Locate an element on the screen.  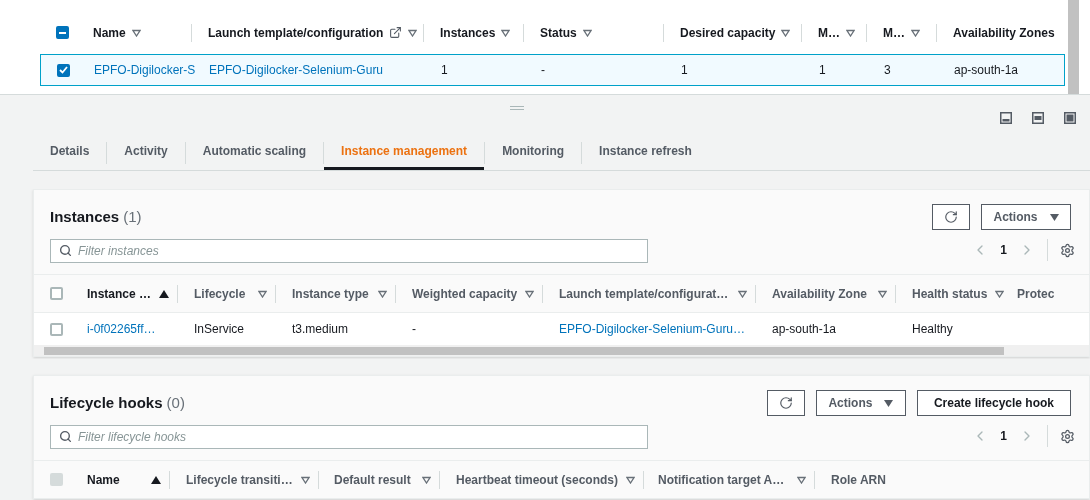
column-header: Heartbeat timeout (seconds) is located at coordinates (537, 479).